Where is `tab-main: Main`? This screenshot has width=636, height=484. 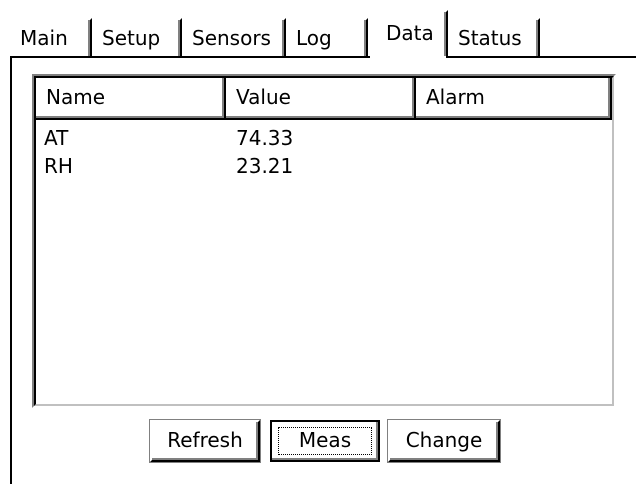
tab-main: Main is located at coordinates (51, 37).